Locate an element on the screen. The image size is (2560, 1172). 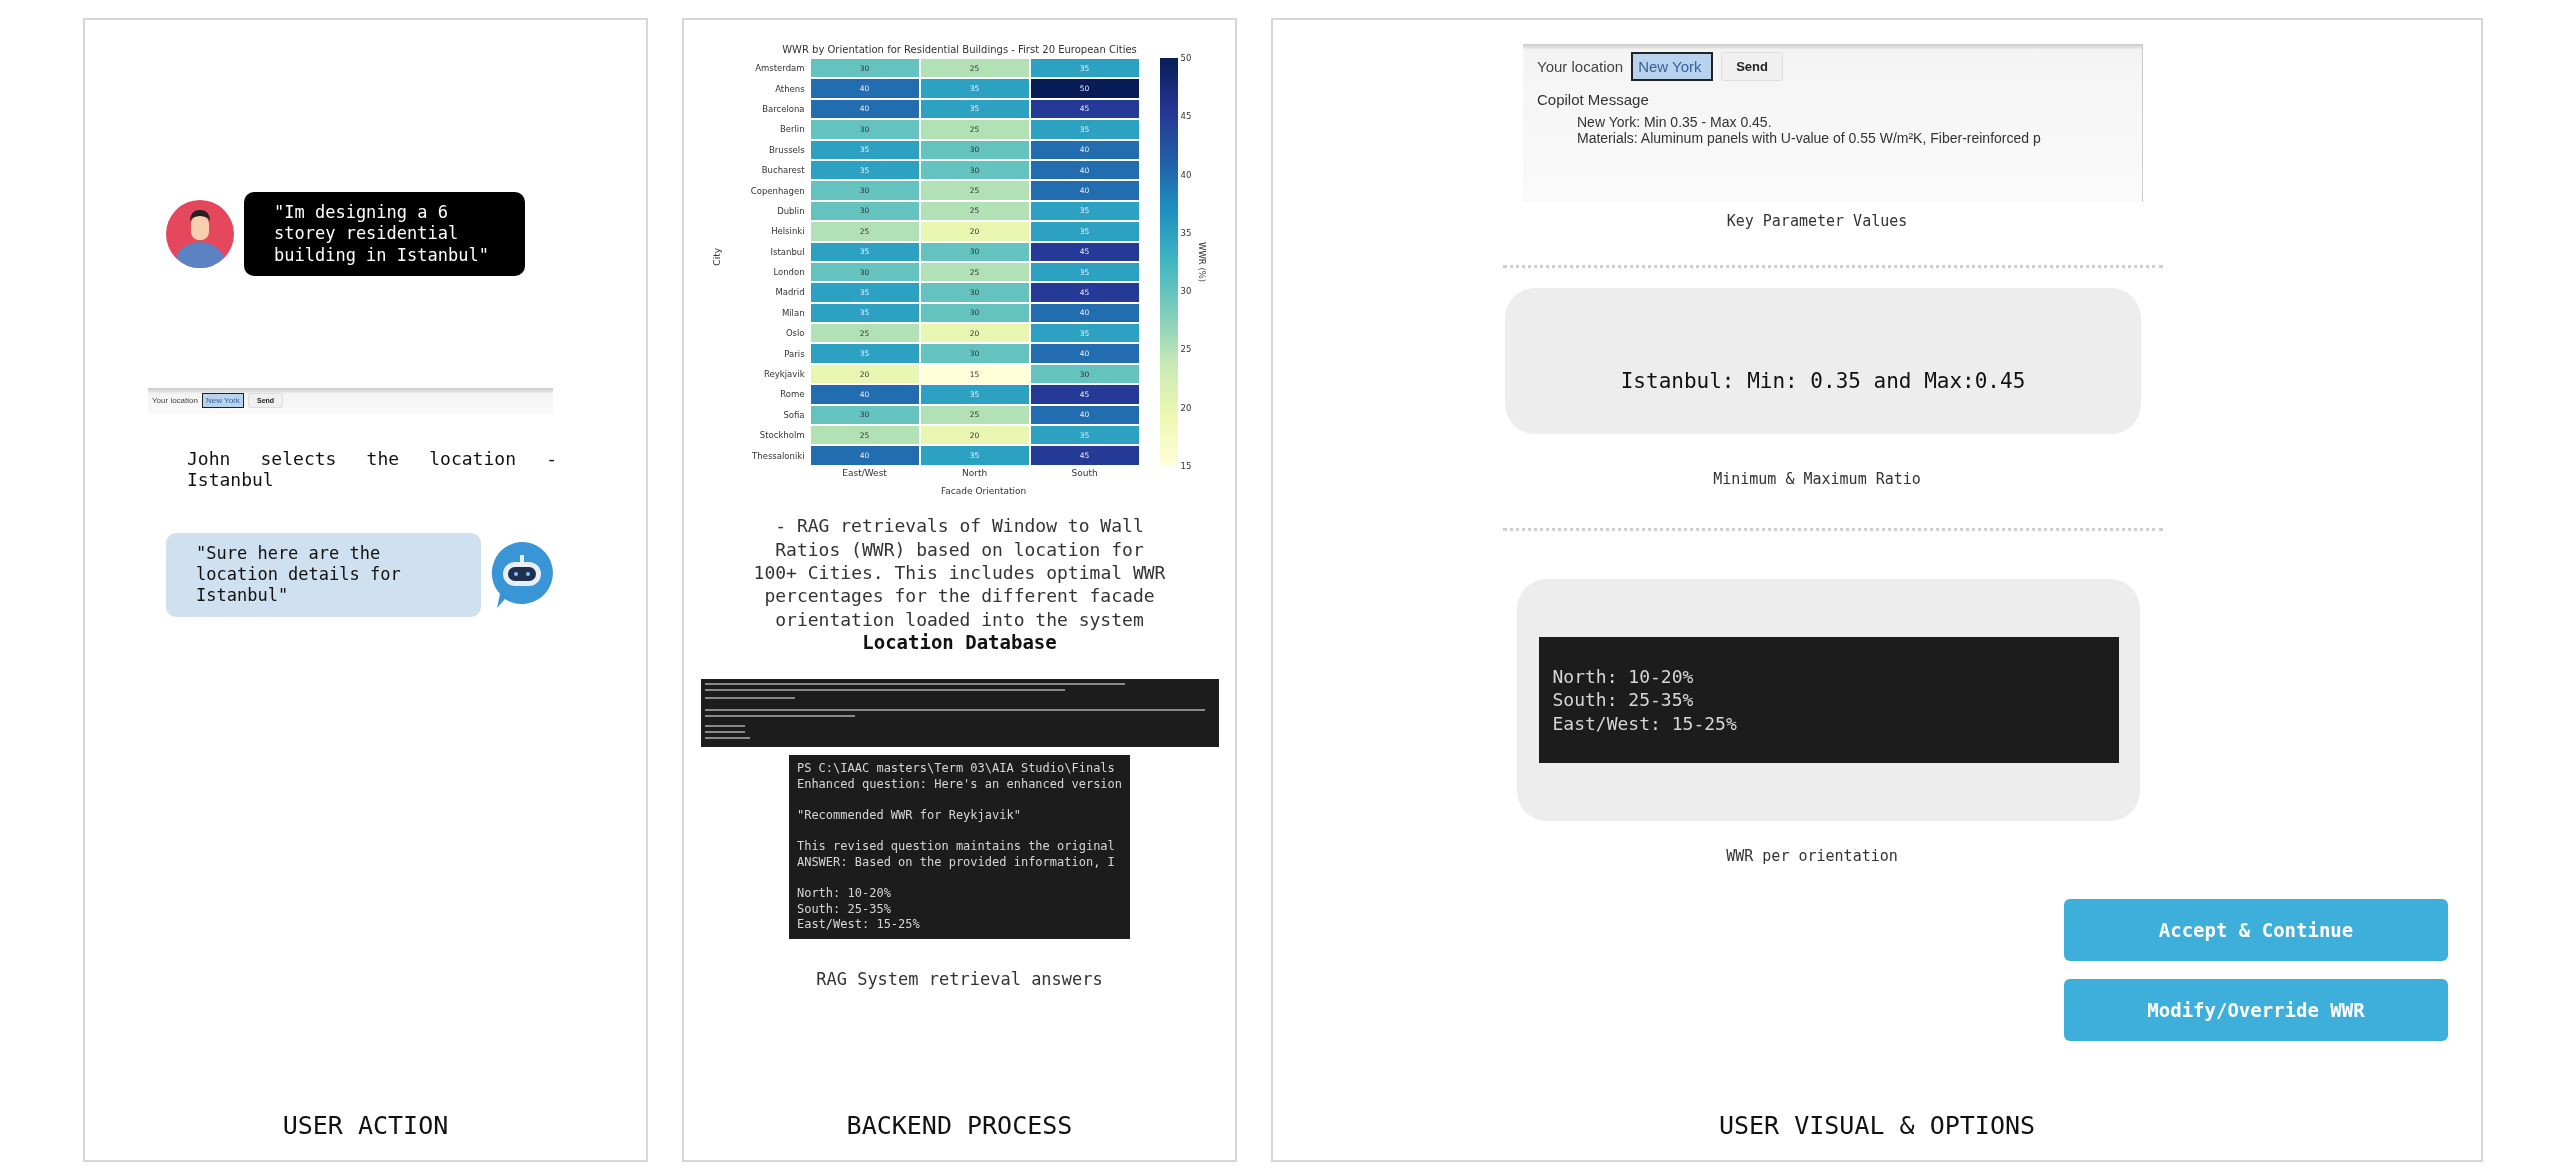
city-label: Istanbul is located at coordinates (787, 251).